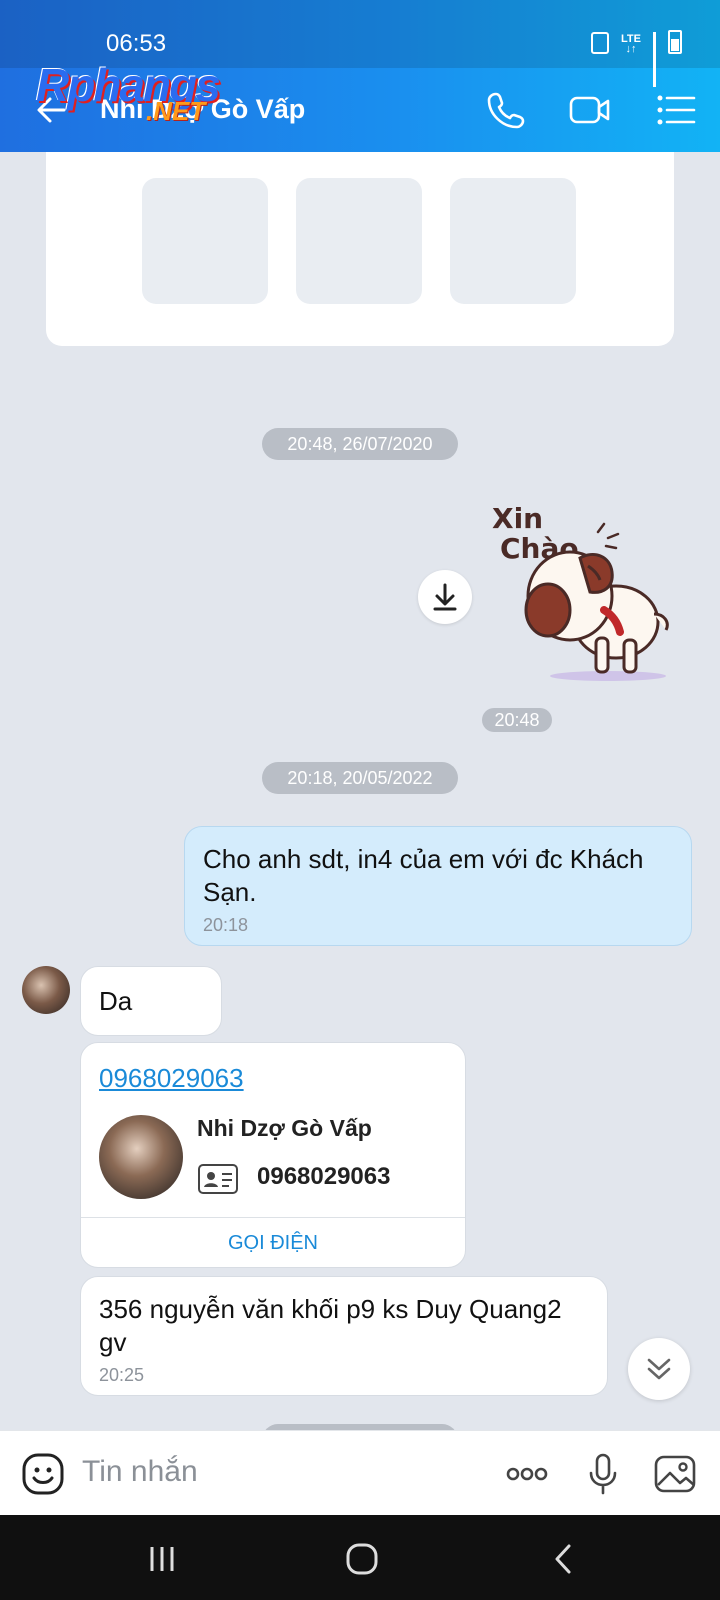  What do you see at coordinates (136, 43) in the screenshot?
I see `status-time: 06:53` at bounding box center [136, 43].